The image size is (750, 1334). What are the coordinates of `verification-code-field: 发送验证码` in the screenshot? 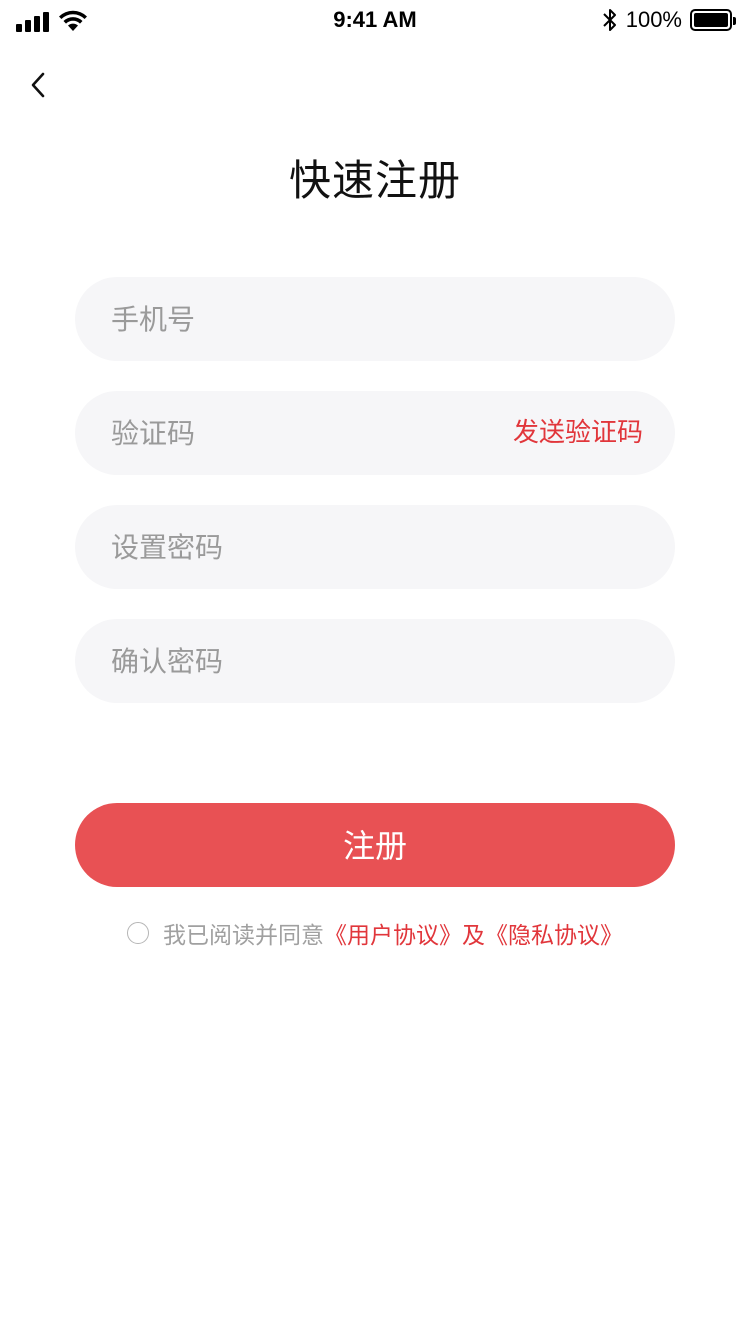 It's located at (375, 433).